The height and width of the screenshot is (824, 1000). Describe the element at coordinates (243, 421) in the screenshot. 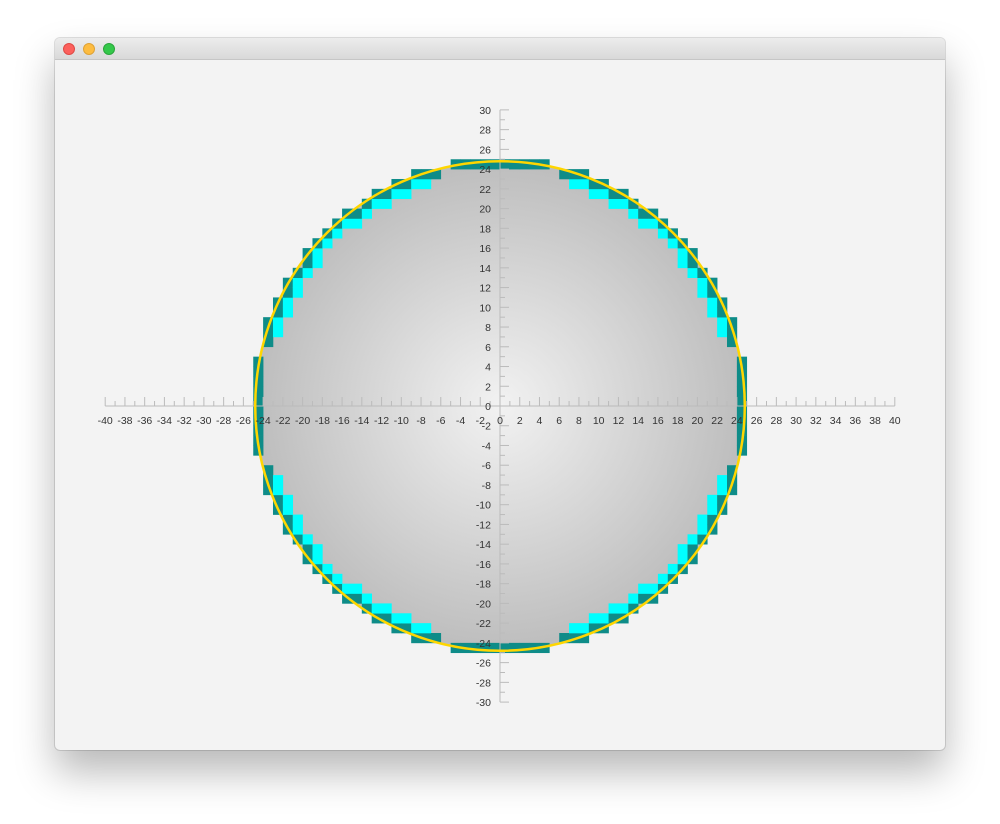

I see `x-tick-label: -26` at that location.